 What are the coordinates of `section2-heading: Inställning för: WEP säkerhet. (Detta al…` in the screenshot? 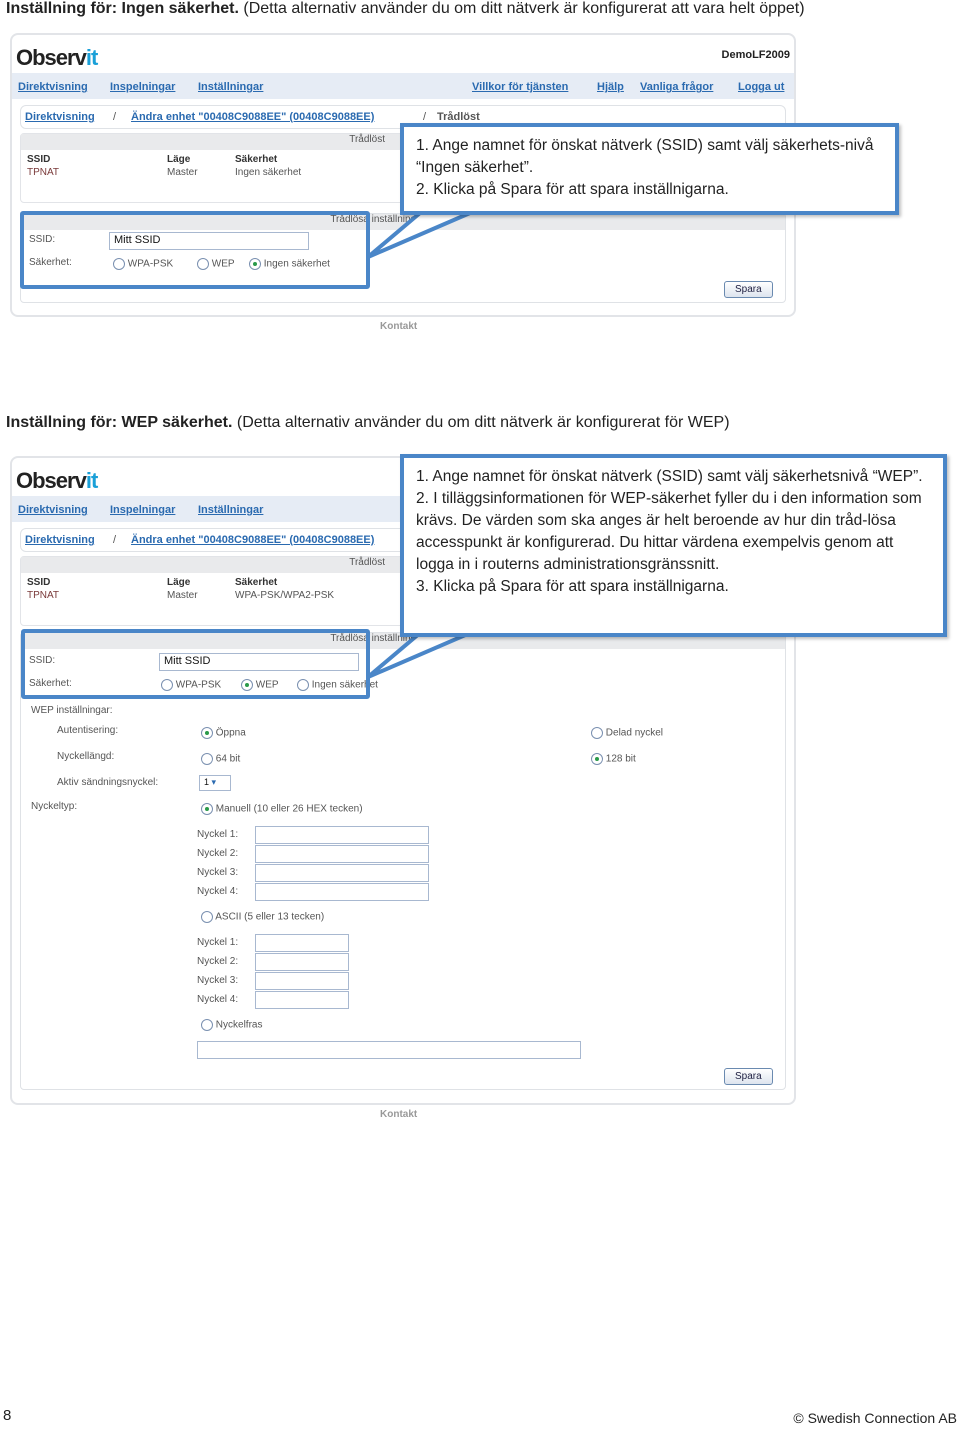 It's located at (368, 422).